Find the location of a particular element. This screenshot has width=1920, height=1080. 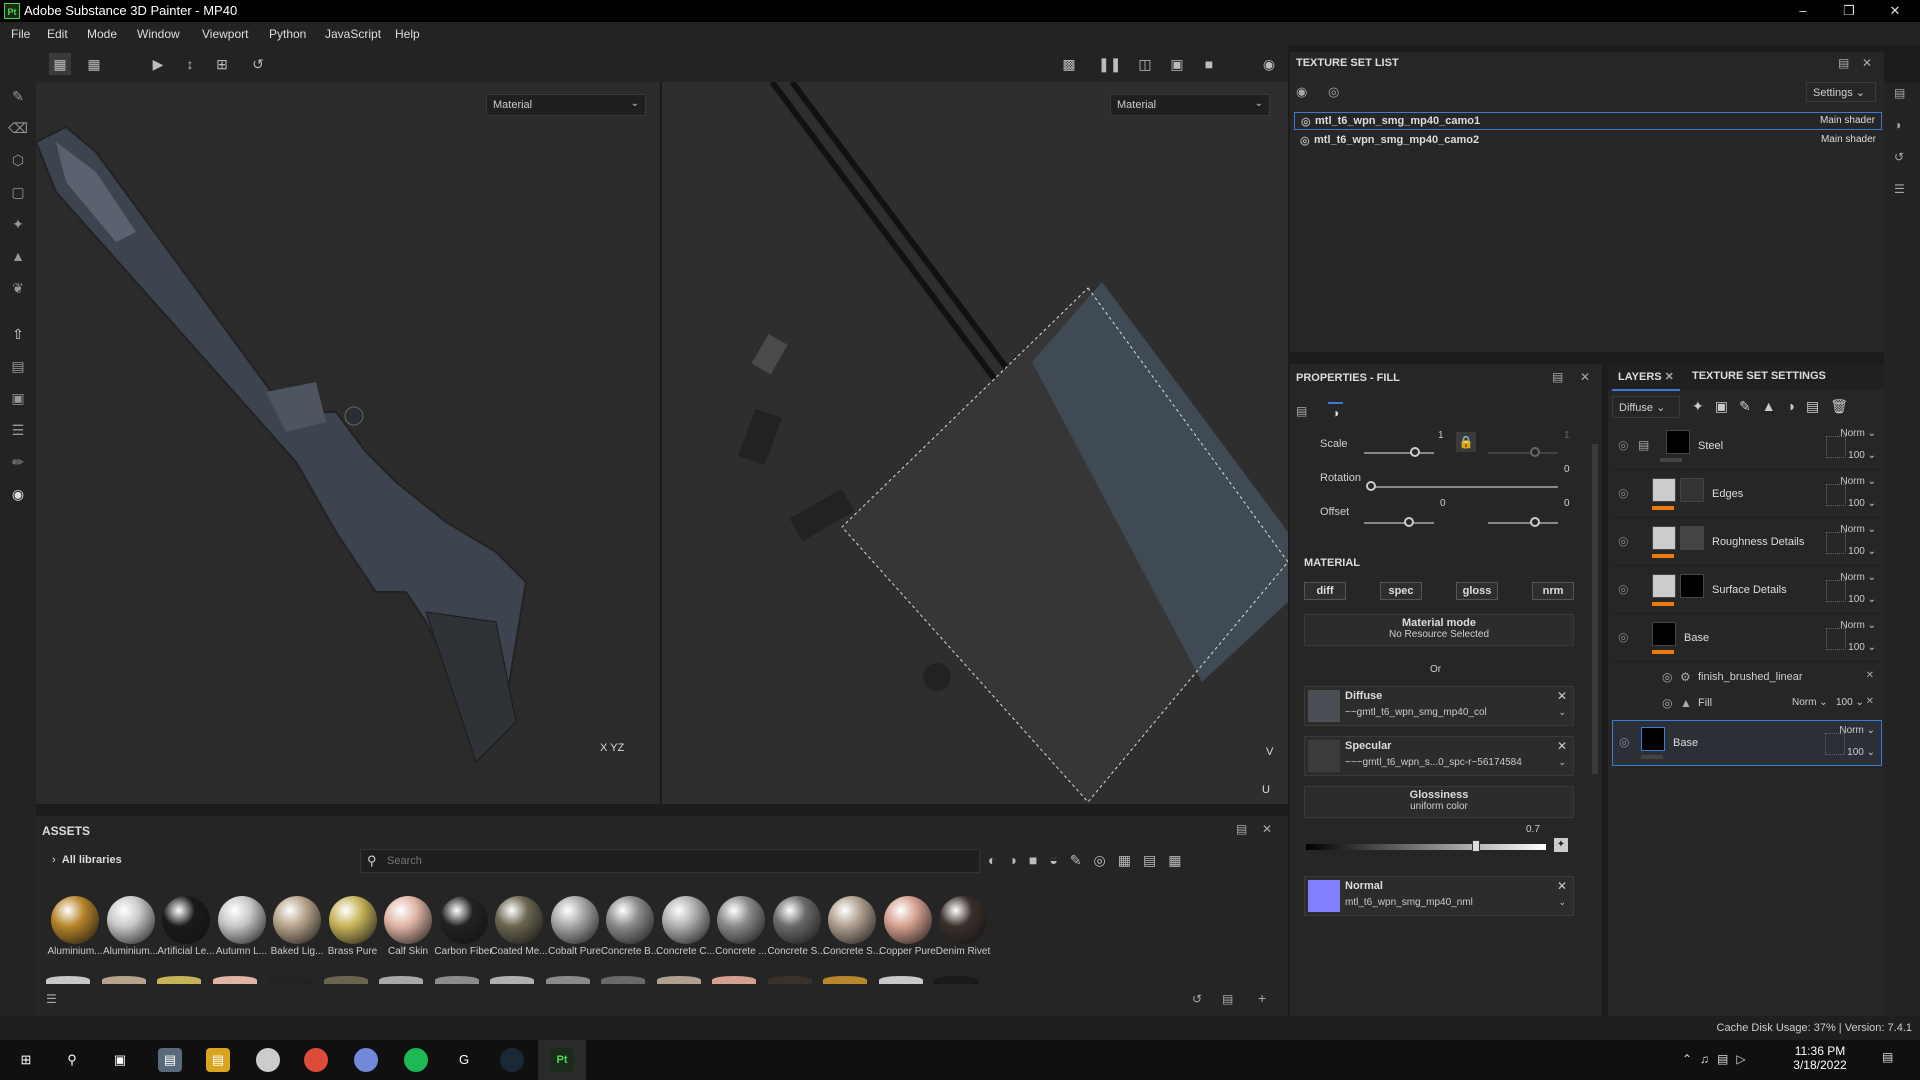

search-input is located at coordinates (667, 861).